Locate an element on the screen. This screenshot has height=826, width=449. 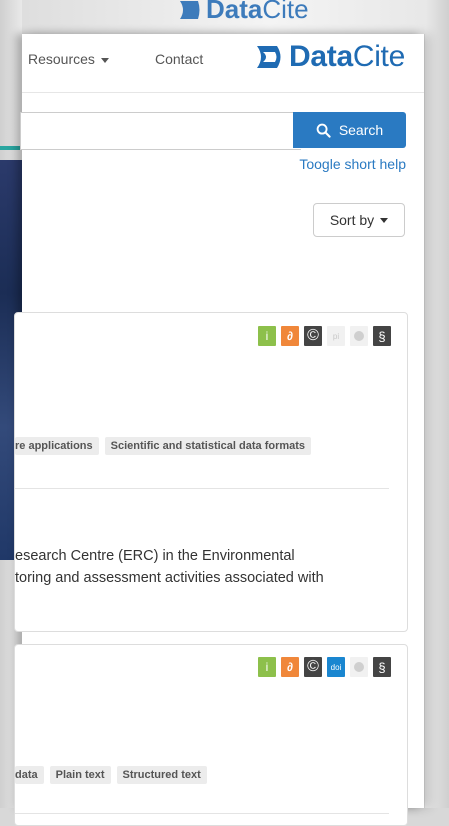
tag-list: data Plain text Structured text is located at coordinates (111, 775).